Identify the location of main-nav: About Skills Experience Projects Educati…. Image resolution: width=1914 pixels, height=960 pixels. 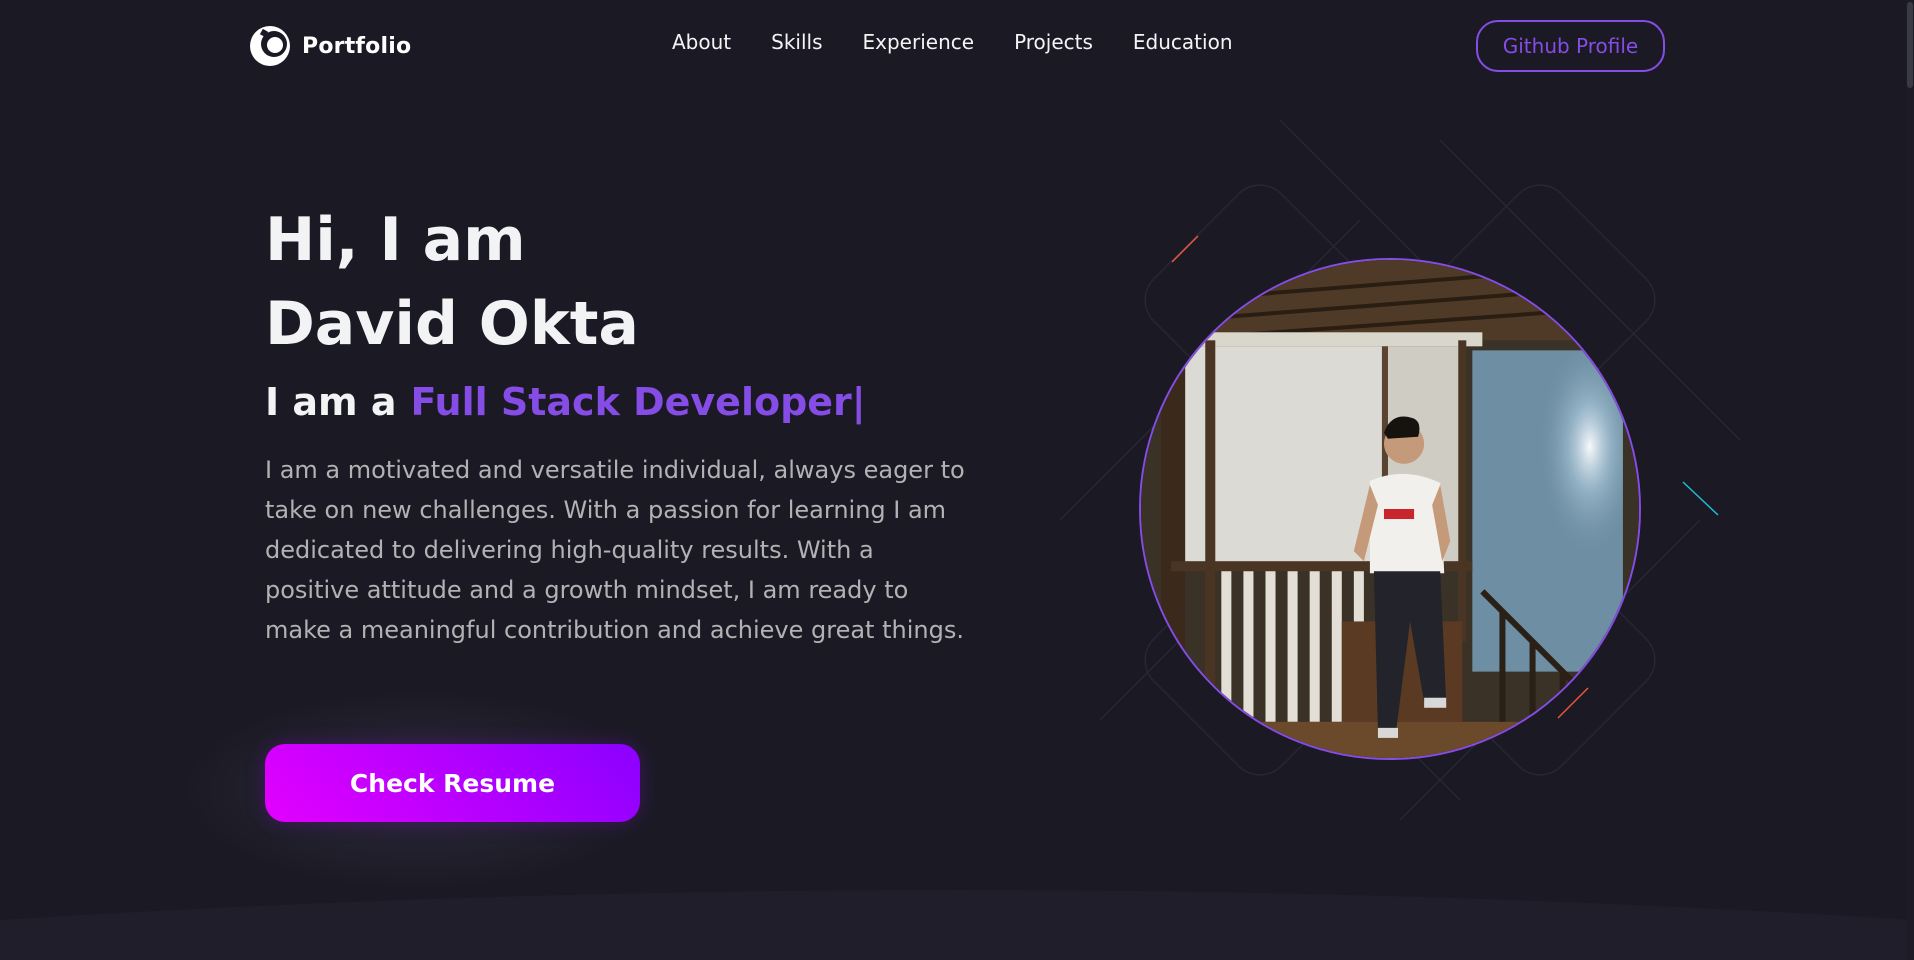
(952, 42).